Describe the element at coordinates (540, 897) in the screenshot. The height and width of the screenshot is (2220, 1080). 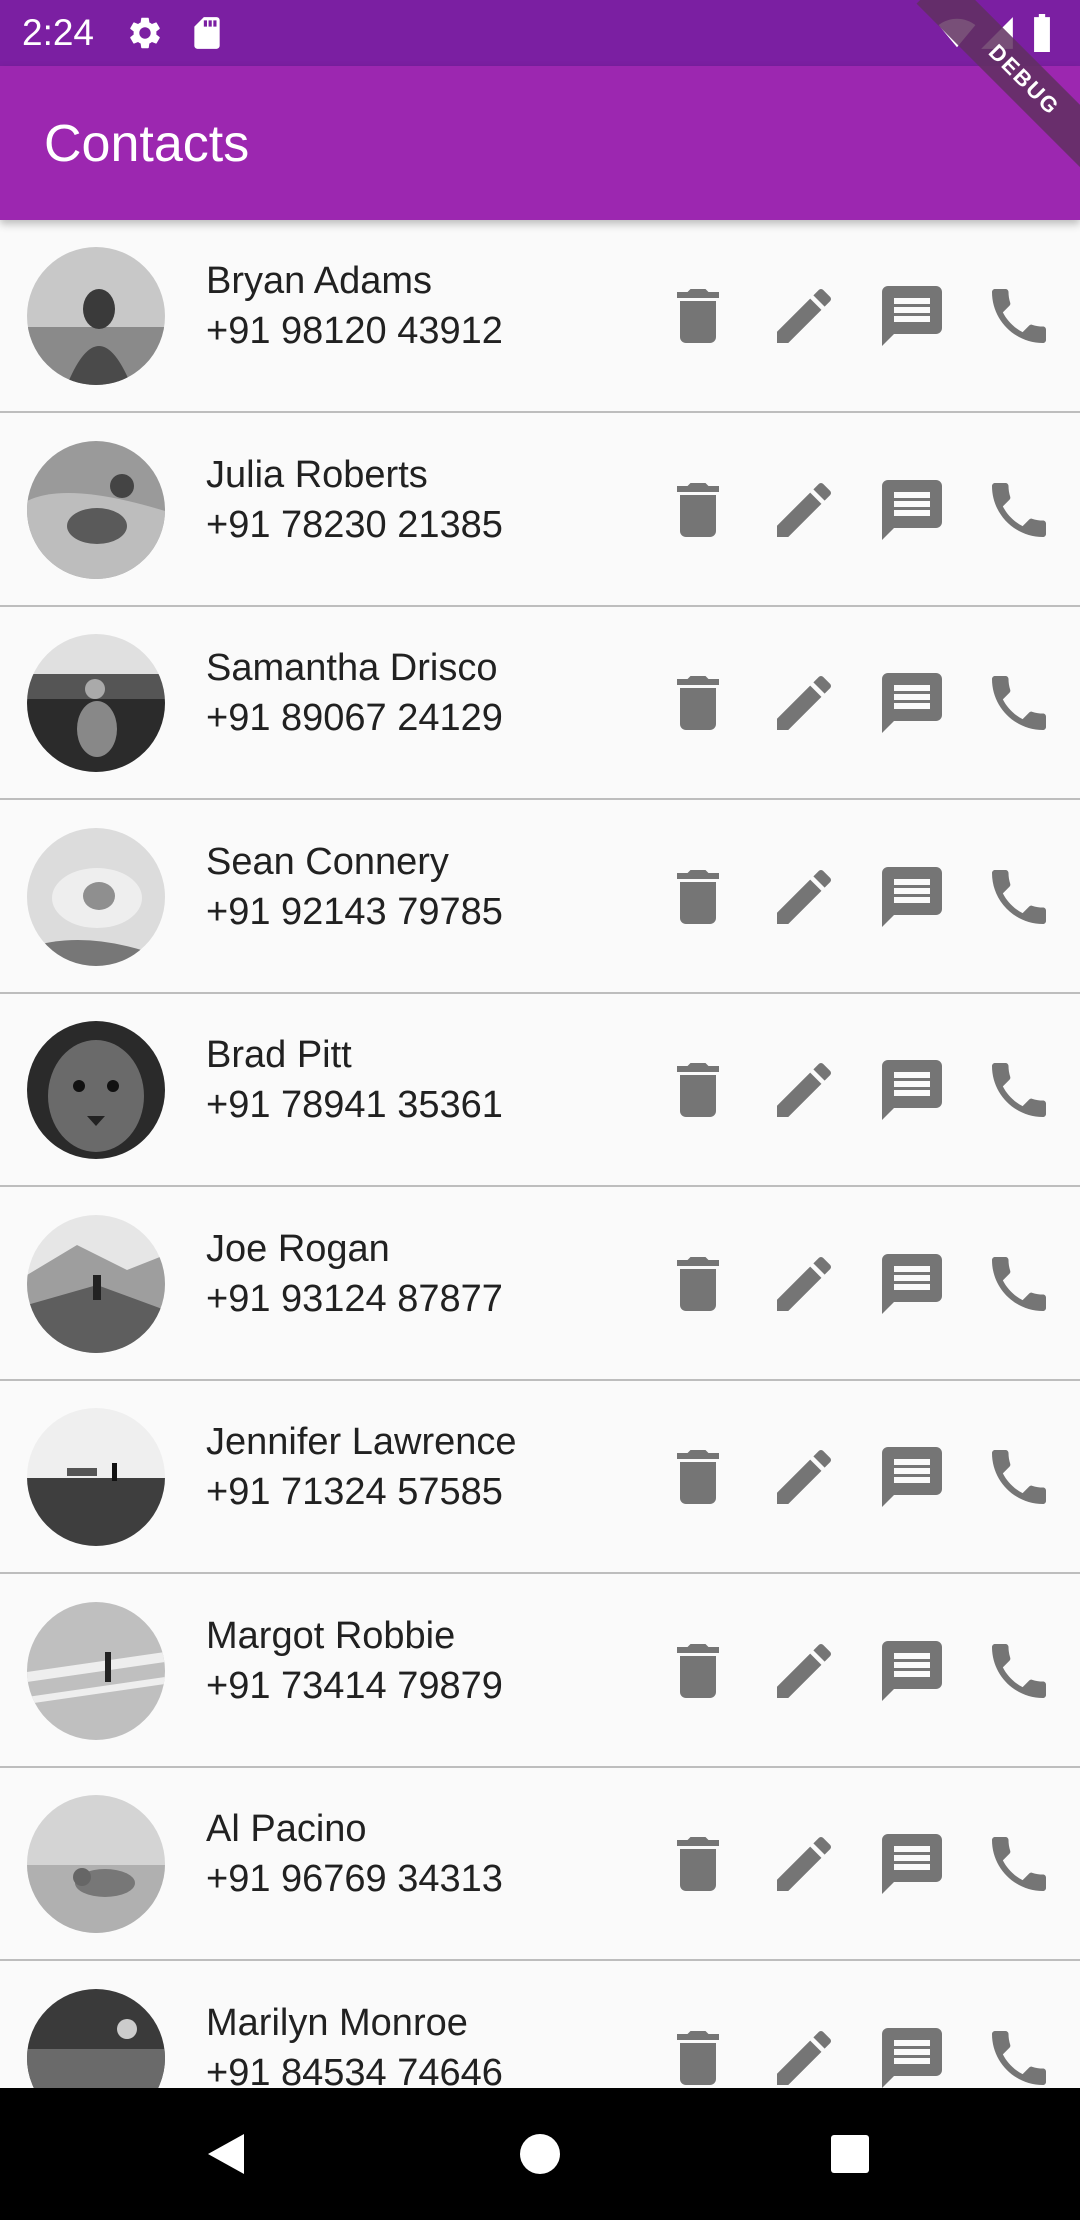
I see `contact-row: Sean Connery +91 92143 79785` at that location.